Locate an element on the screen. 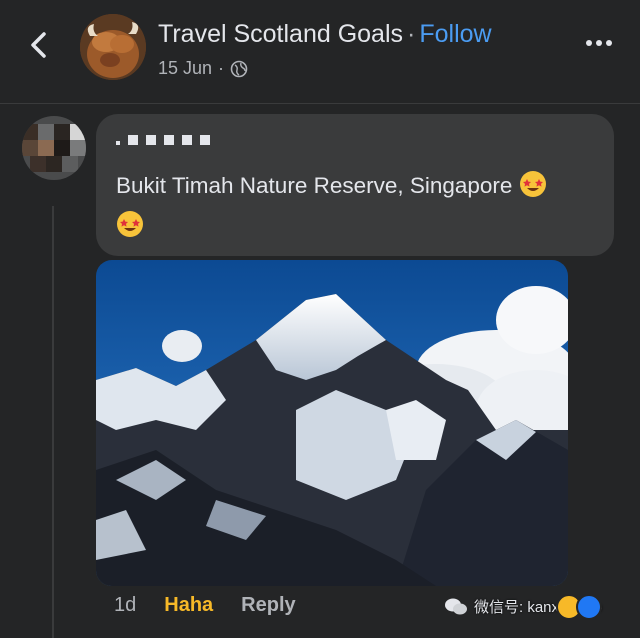  reaction-summary is located at coordinates (579, 607).